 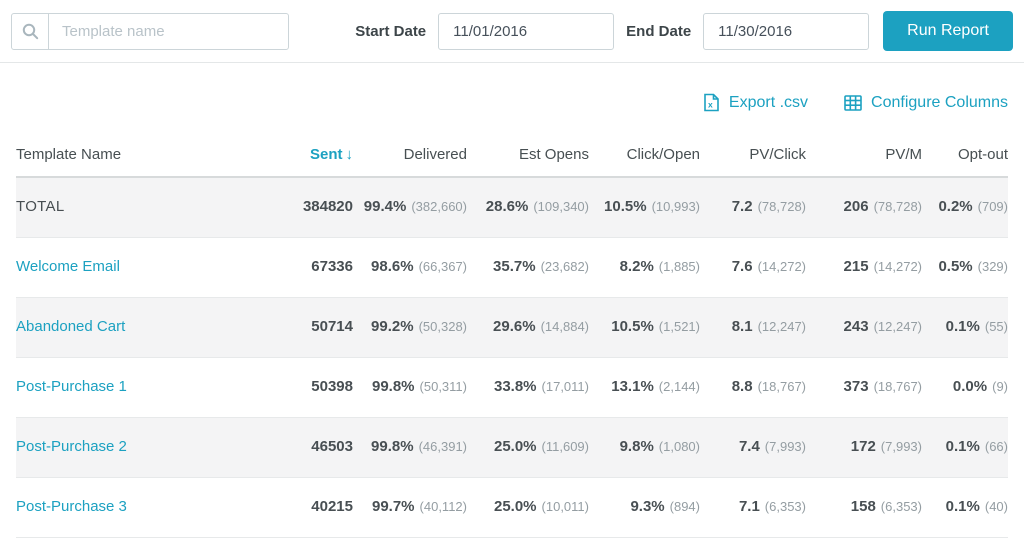 I want to click on opt_out-count: (9), so click(x=1000, y=386).